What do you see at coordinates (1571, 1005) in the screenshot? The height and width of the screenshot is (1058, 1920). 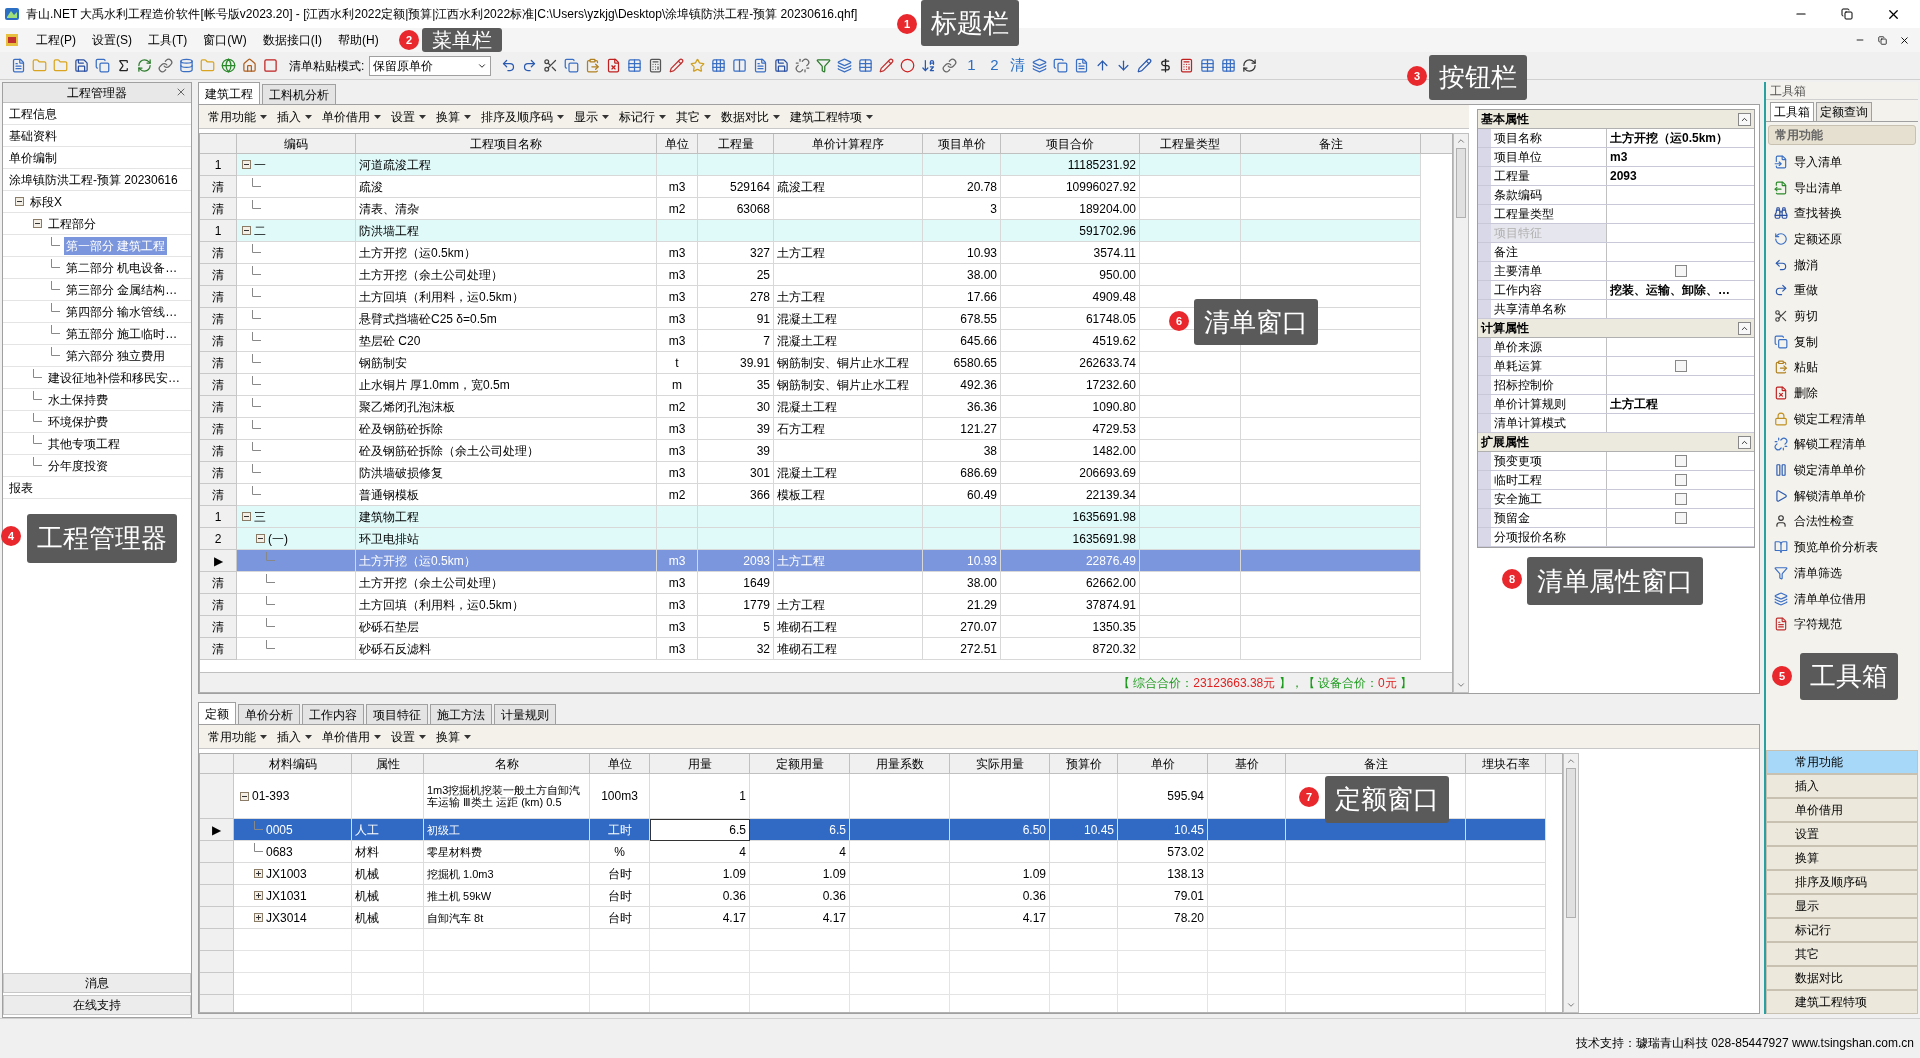 I see `scroll-down-icon` at bounding box center [1571, 1005].